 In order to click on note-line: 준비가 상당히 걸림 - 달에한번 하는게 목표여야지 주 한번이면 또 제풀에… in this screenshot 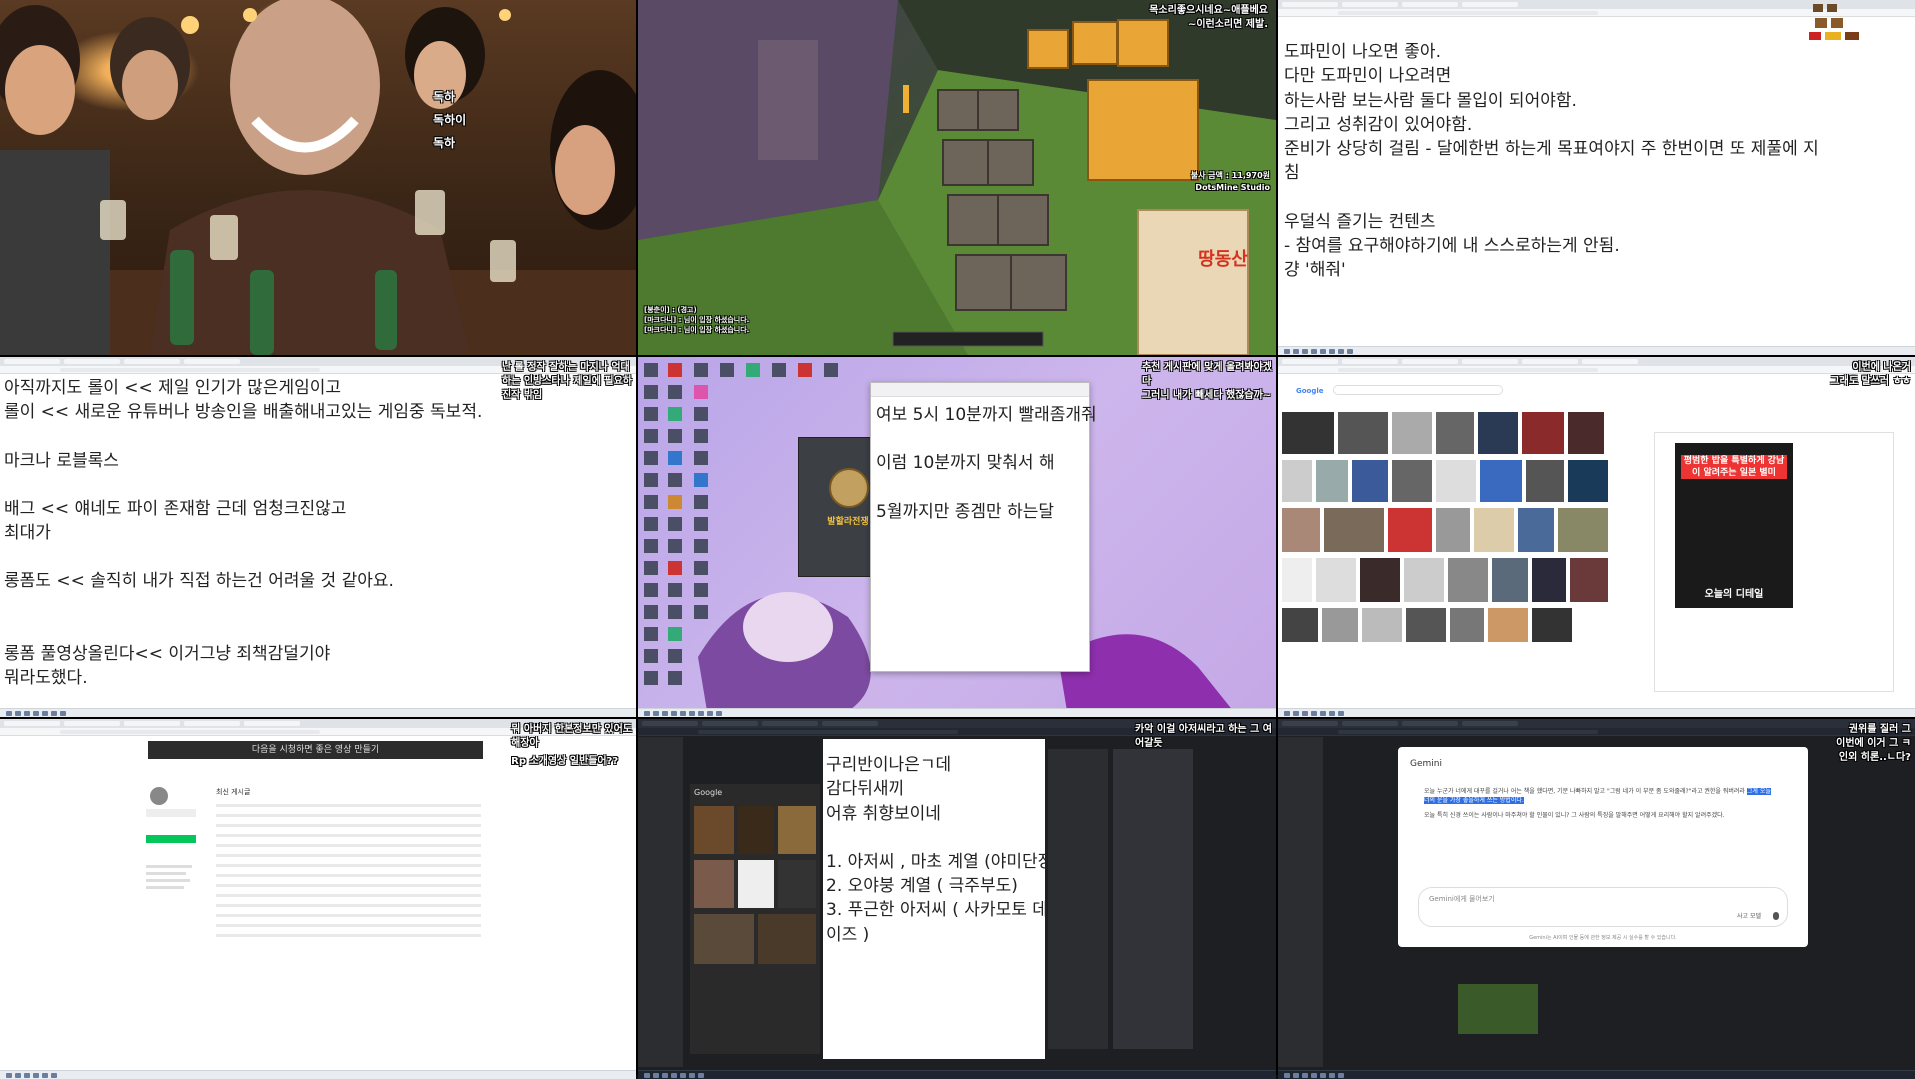, I will do `click(1551, 149)`.